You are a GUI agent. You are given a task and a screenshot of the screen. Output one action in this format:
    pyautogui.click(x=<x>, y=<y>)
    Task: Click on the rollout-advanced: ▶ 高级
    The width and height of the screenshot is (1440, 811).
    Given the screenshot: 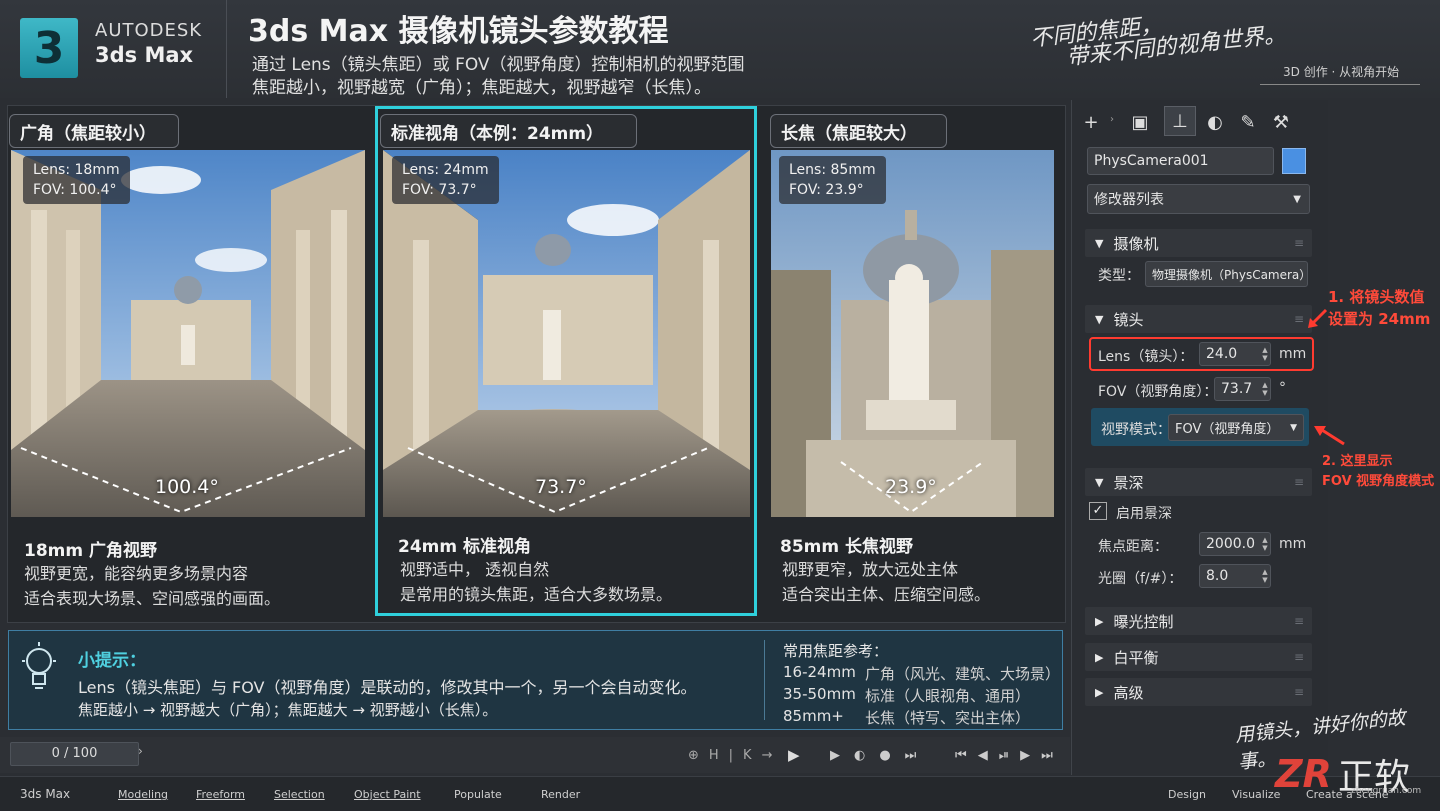 What is the action you would take?
    pyautogui.click(x=1198, y=692)
    